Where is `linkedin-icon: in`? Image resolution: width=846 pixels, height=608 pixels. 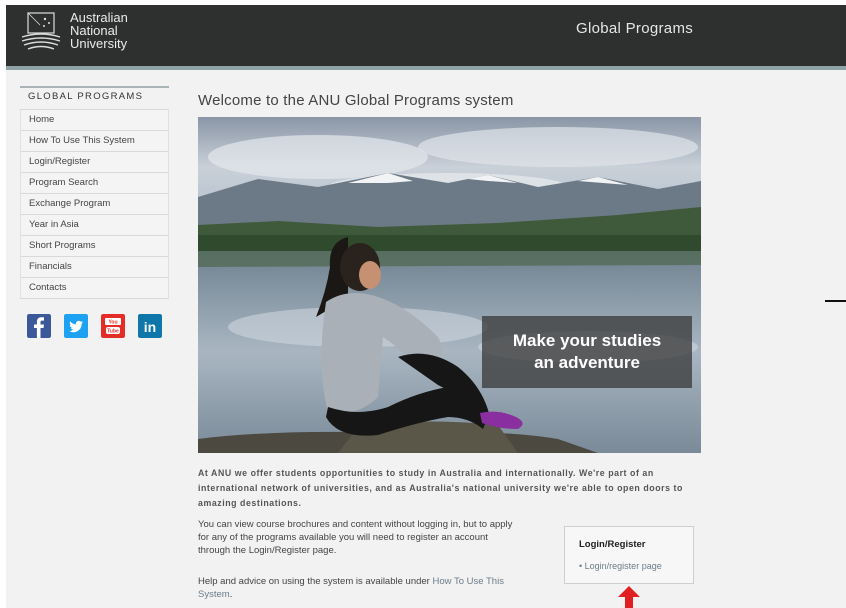
linkedin-icon: in is located at coordinates (150, 326).